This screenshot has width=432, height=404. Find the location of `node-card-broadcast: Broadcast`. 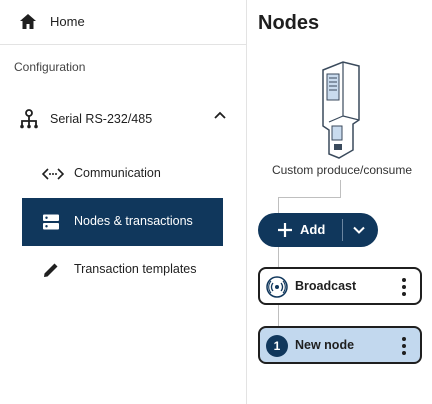

node-card-broadcast: Broadcast is located at coordinates (340, 286).